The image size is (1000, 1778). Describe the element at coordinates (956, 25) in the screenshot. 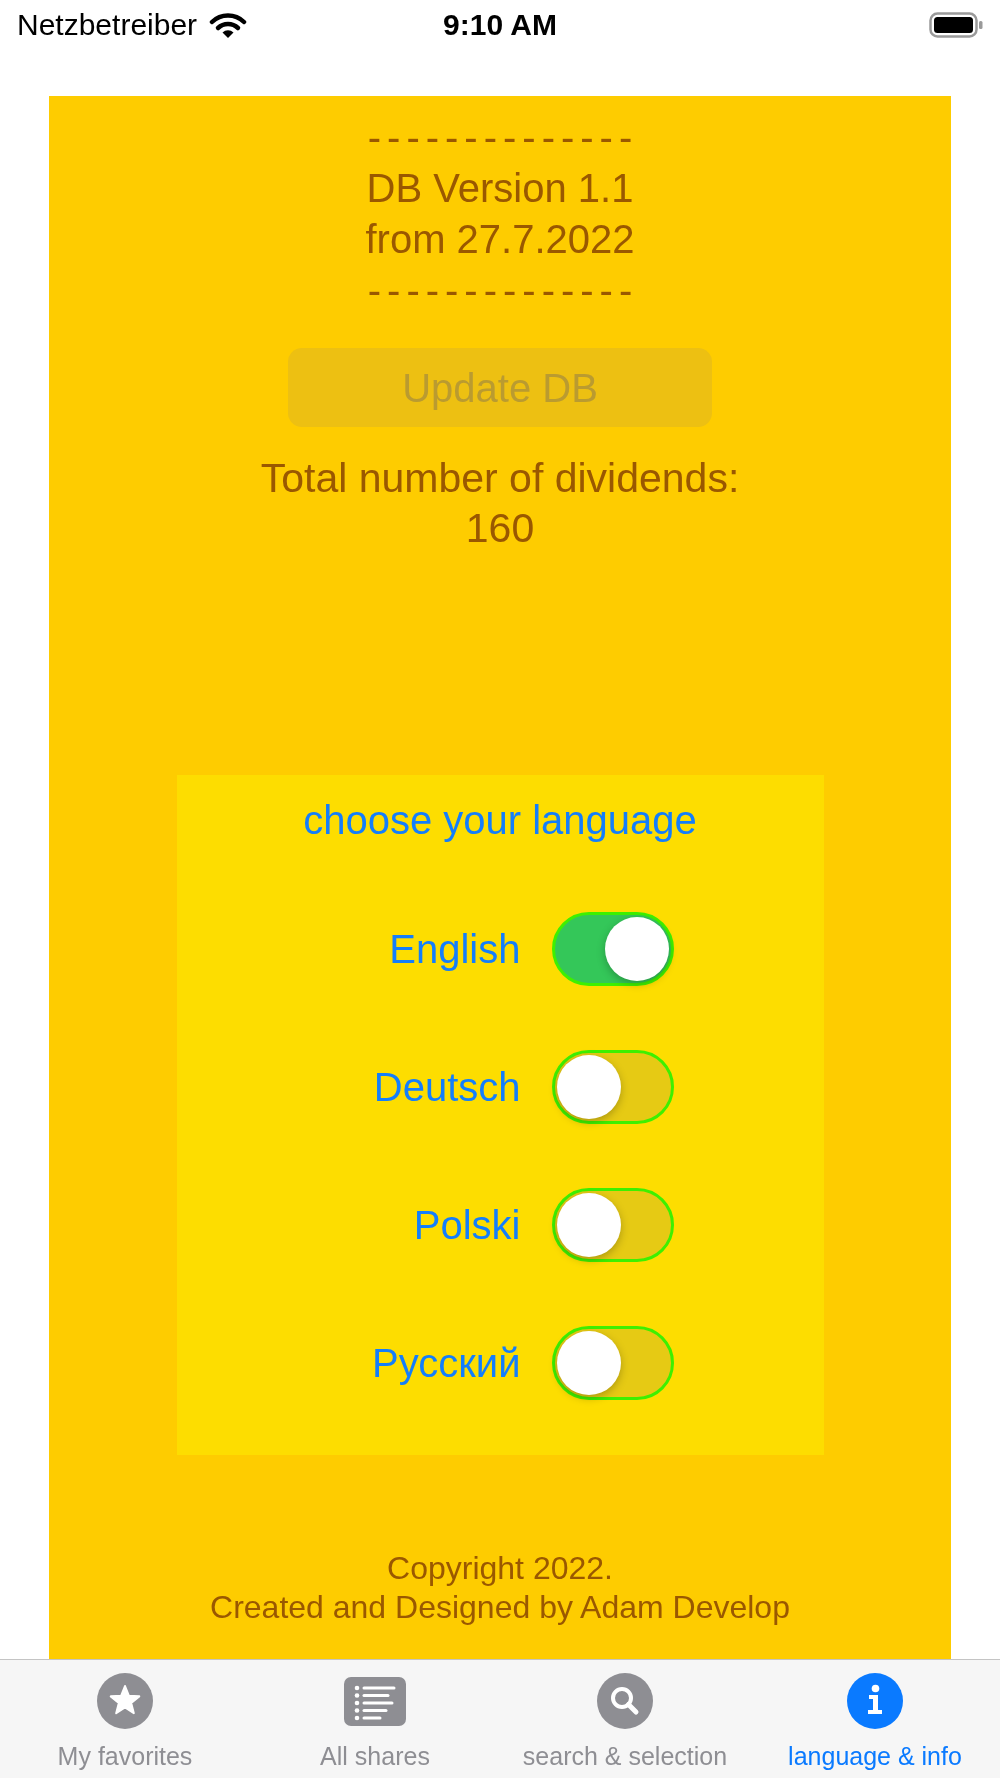

I see `battery-icon` at that location.